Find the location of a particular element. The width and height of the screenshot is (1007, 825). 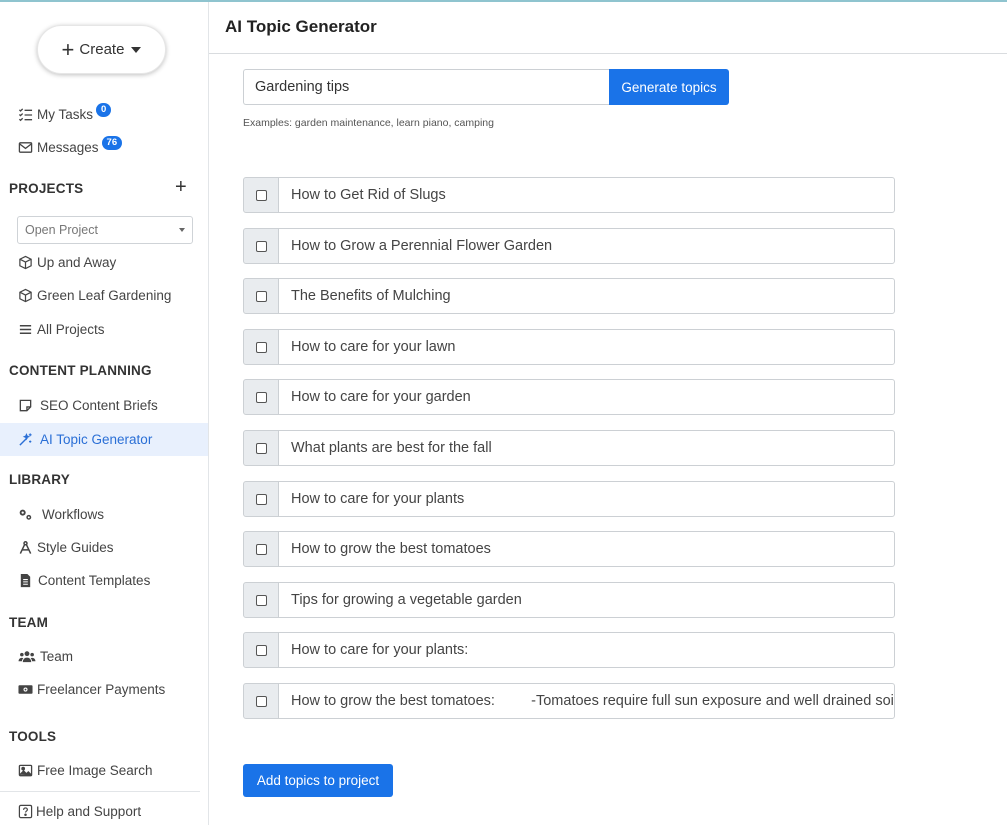

topic-row: How to care for your plants is located at coordinates (569, 499).